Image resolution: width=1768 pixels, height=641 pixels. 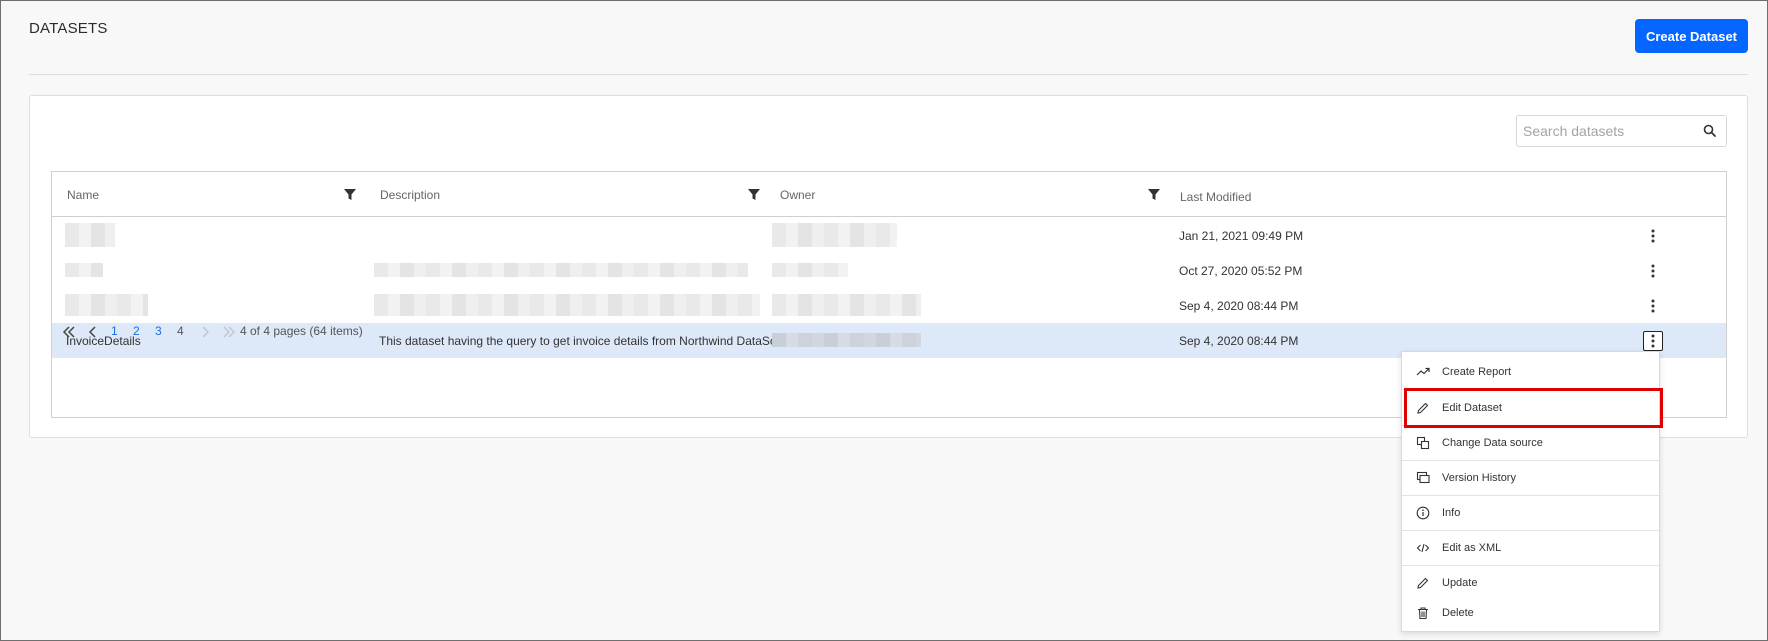 What do you see at coordinates (1241, 235) in the screenshot?
I see `last-modified-cell: Jan 21, 2021 09:49 PM` at bounding box center [1241, 235].